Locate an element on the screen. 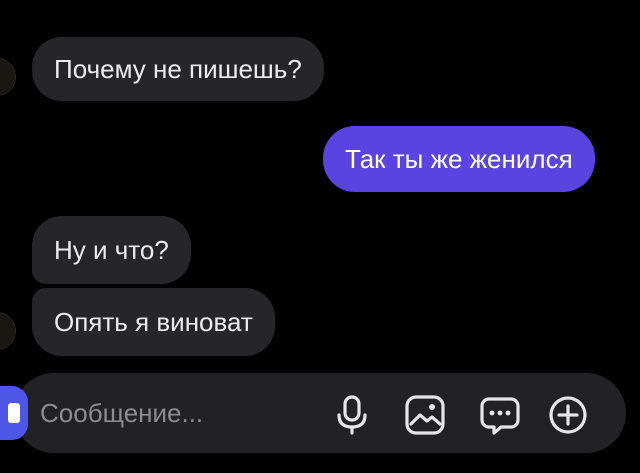 Image resolution: width=640 pixels, height=473 pixels. message-text: Почему не пишешь? is located at coordinates (178, 69).